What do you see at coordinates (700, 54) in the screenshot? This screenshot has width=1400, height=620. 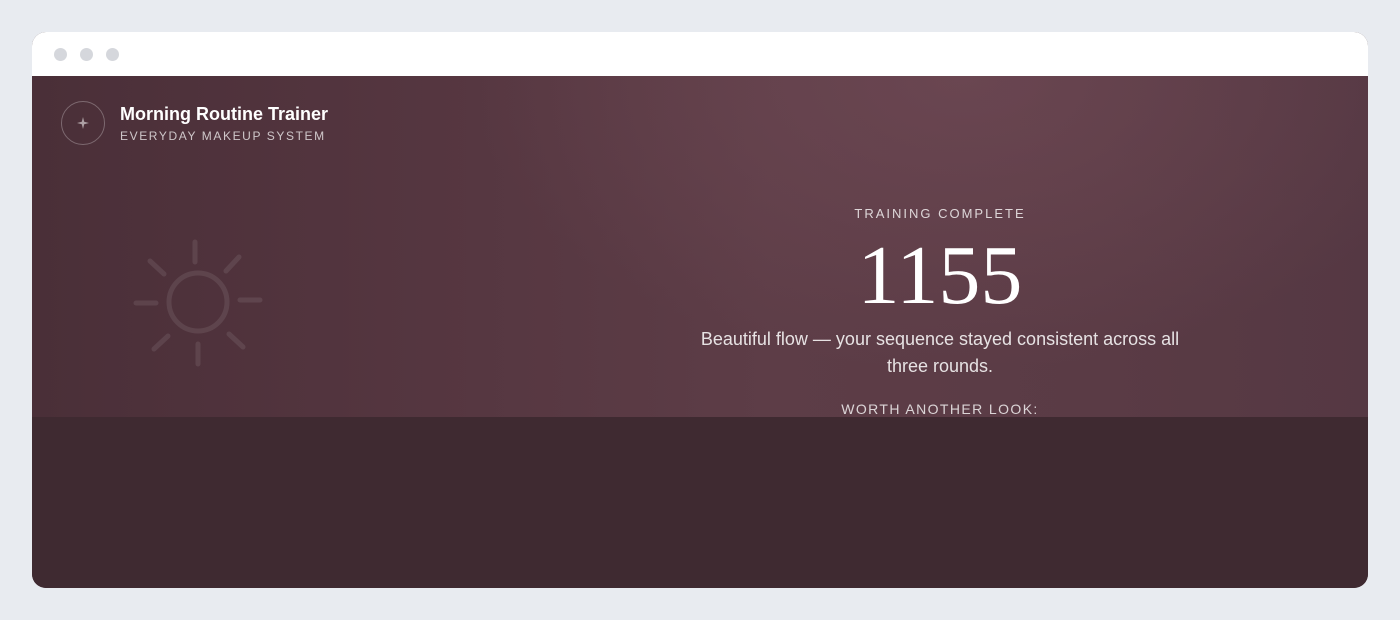 I see `window-chrome` at bounding box center [700, 54].